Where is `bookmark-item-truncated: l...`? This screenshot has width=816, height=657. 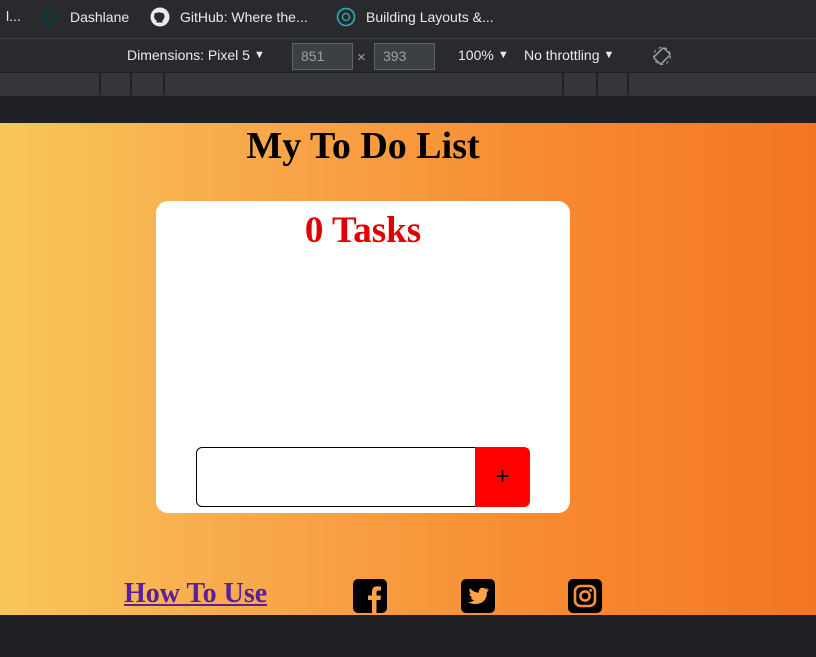
bookmark-item-truncated: l... is located at coordinates (13, 16).